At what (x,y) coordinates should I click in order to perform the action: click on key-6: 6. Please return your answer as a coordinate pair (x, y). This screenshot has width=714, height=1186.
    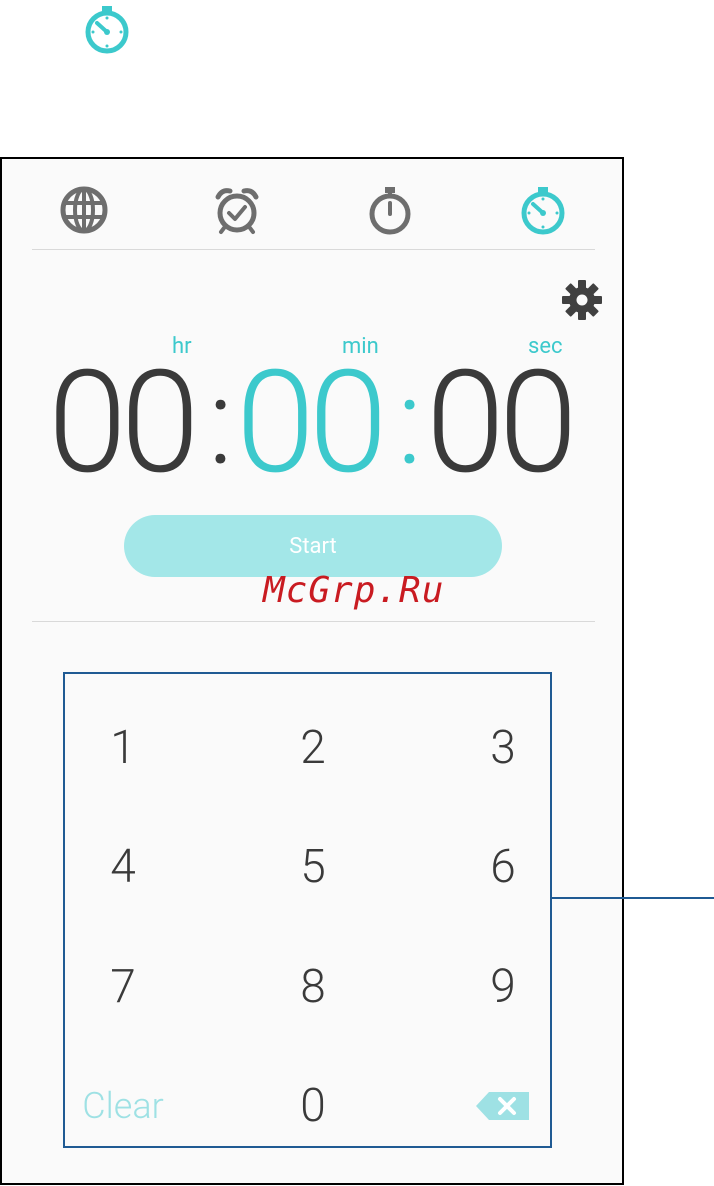
    Looking at the image, I should click on (503, 867).